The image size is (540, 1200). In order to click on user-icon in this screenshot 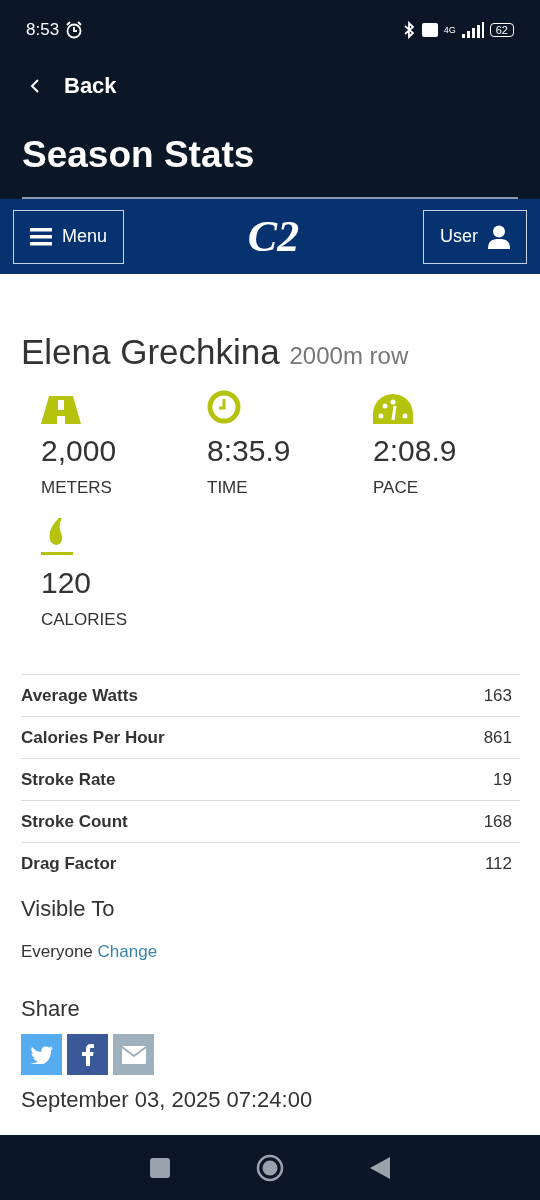, I will do `click(499, 236)`.